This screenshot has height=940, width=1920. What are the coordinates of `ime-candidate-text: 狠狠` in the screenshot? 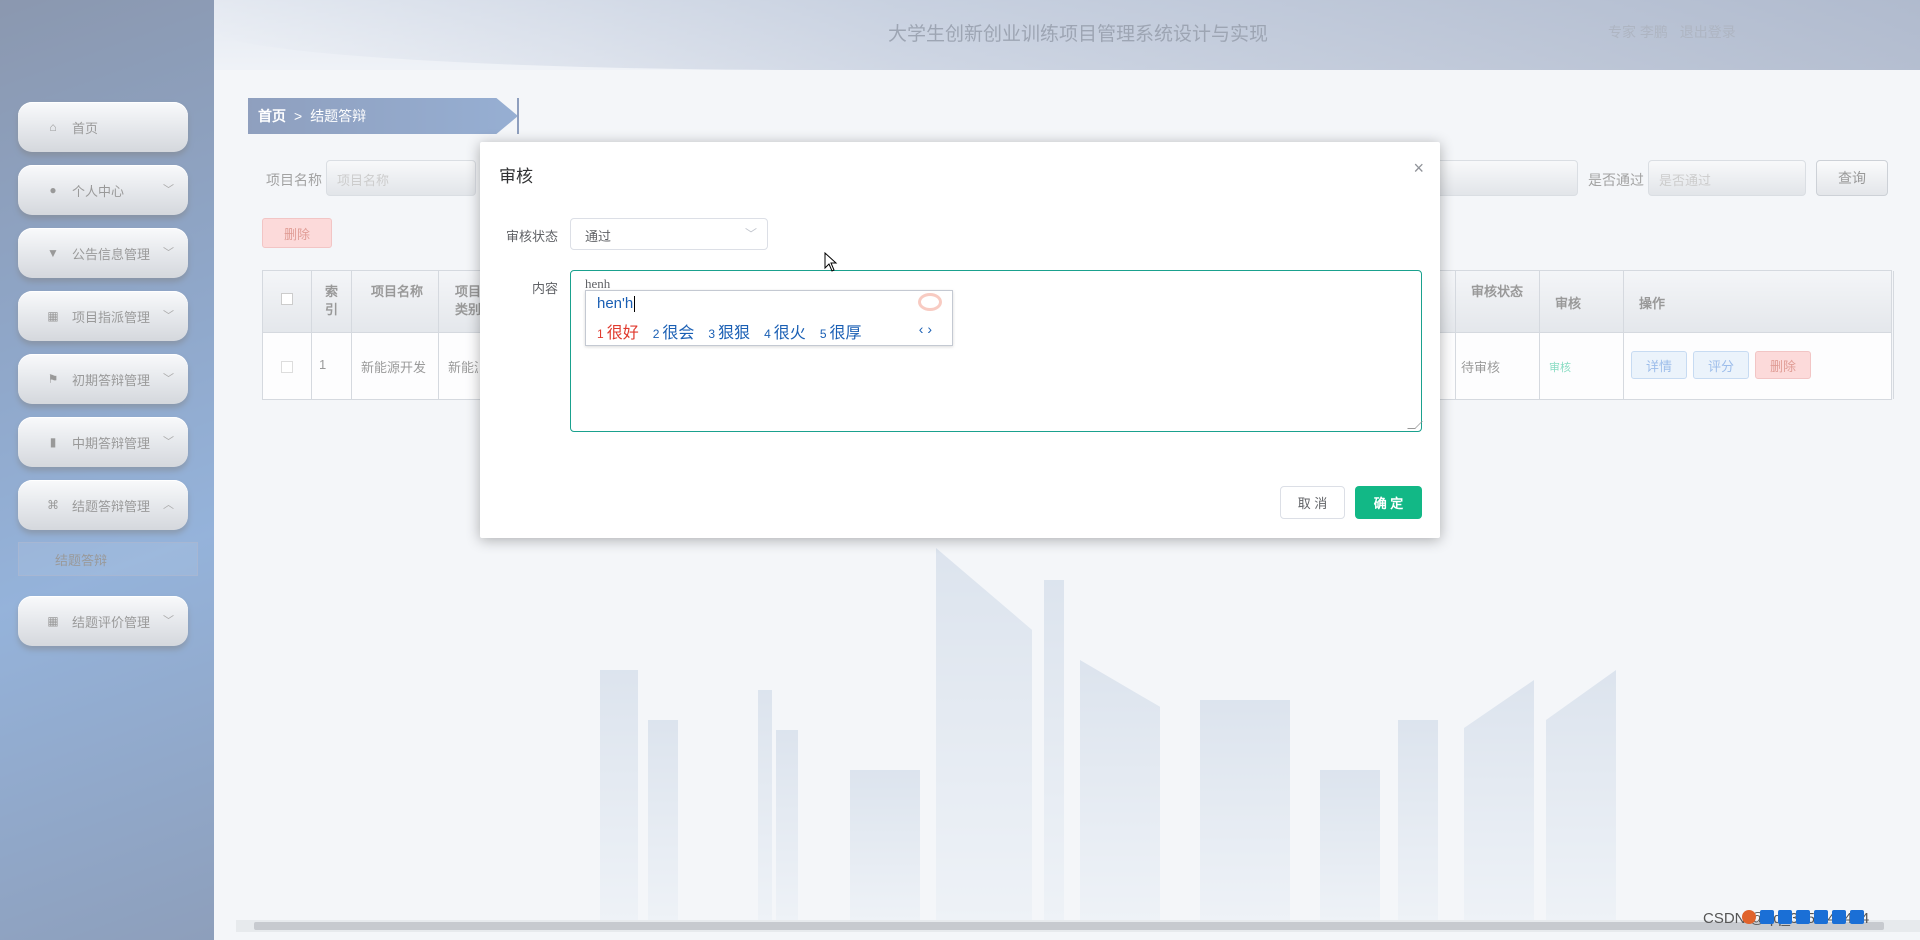 It's located at (734, 333).